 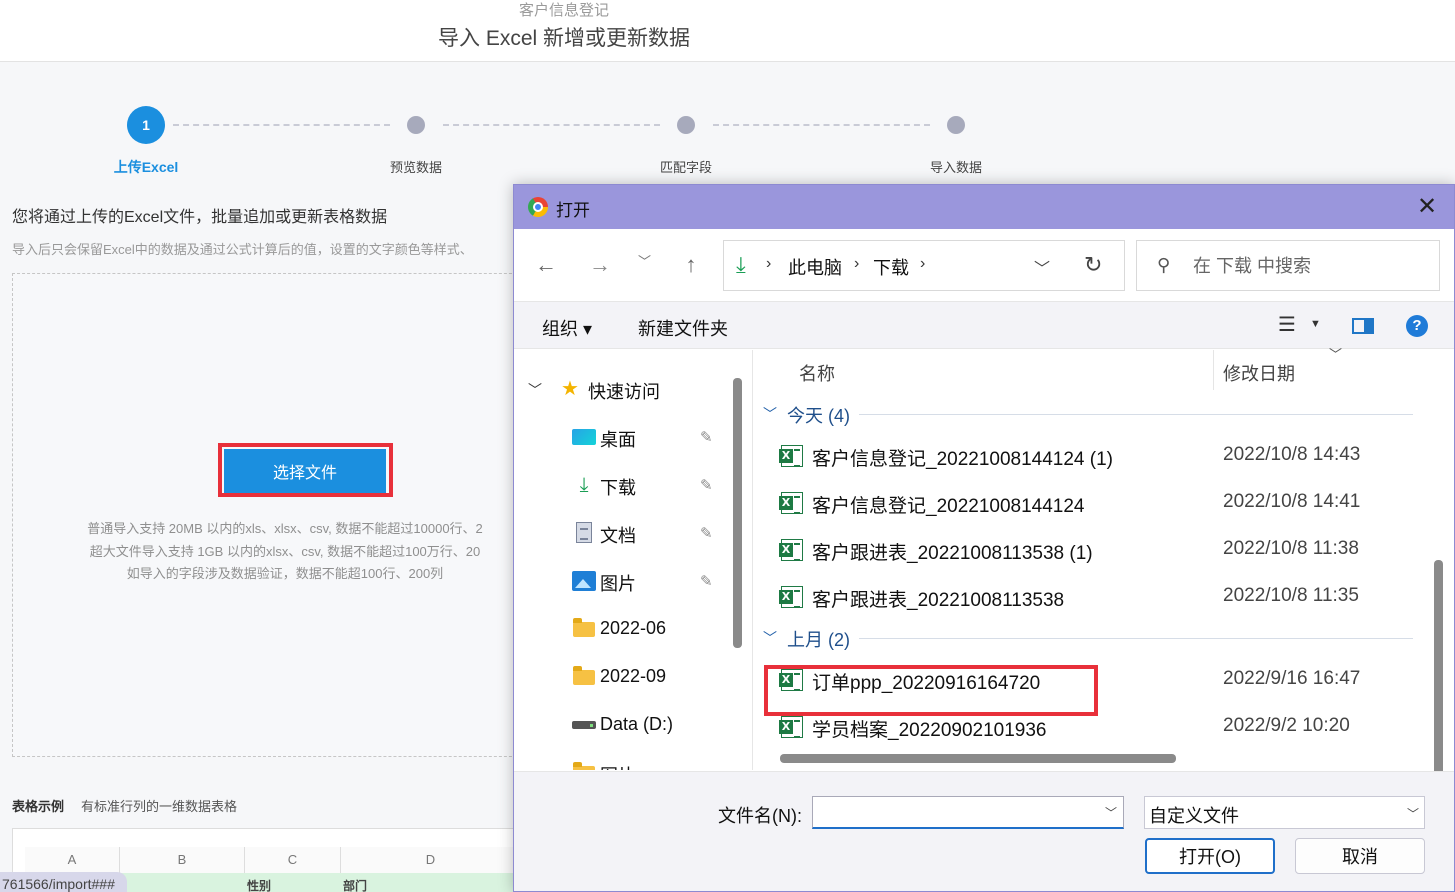 I want to click on up-arrow-icon: ↑, so click(x=691, y=265).